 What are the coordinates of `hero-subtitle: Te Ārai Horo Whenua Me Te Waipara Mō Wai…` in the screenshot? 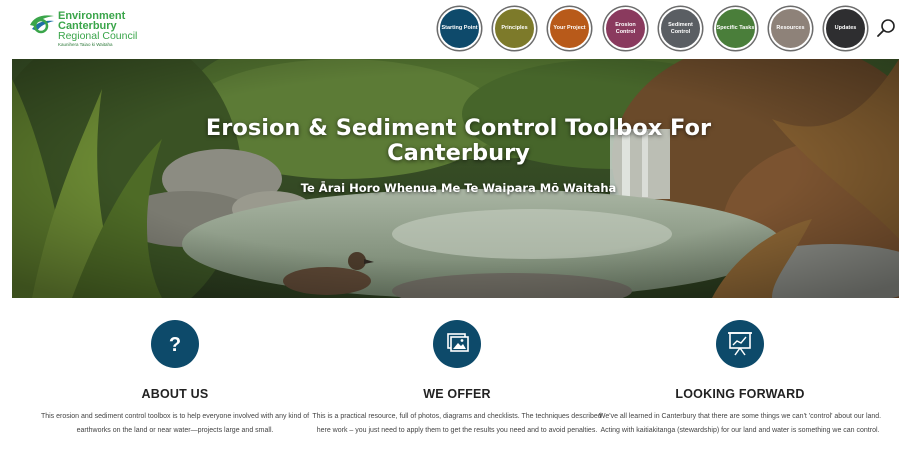 It's located at (458, 188).